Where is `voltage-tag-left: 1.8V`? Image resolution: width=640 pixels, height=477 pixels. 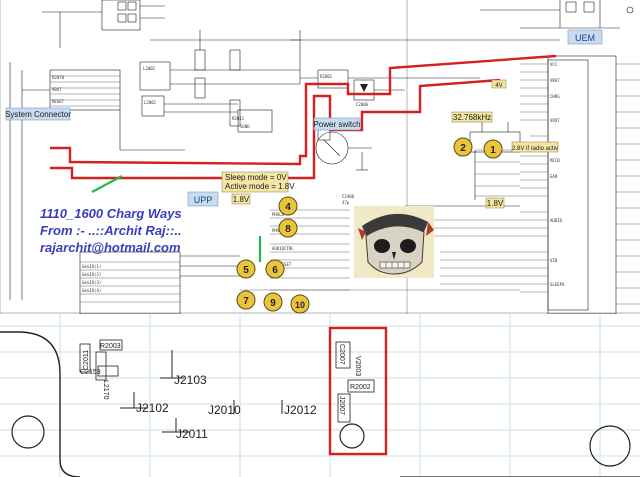 voltage-tag-left: 1.8V is located at coordinates (241, 199).